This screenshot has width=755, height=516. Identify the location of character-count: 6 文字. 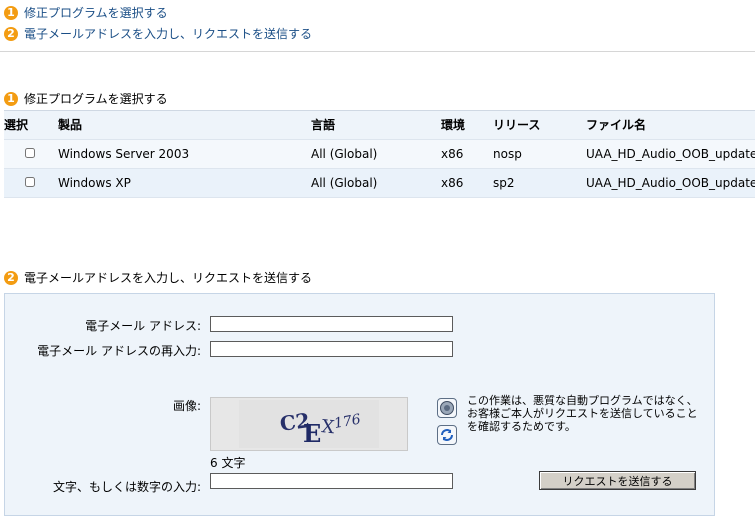
(228, 463).